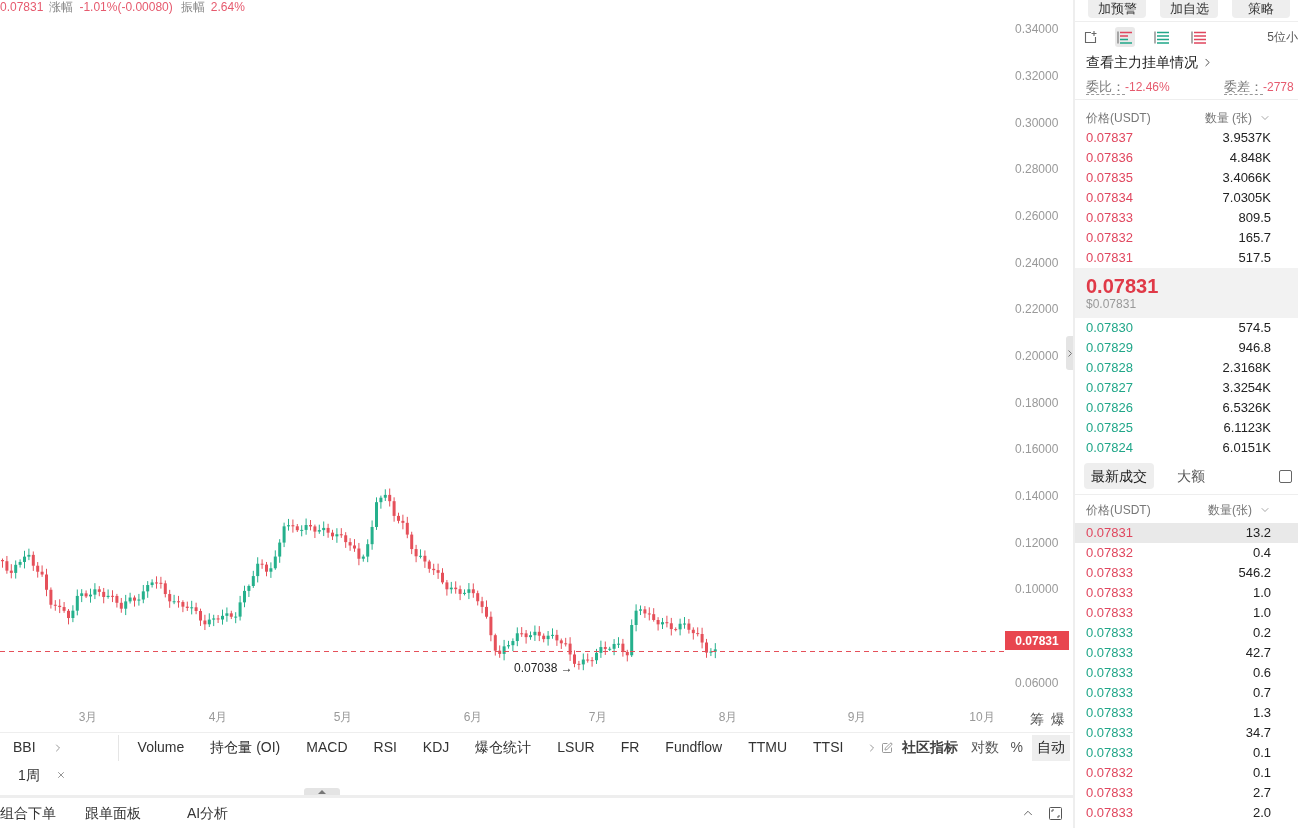 This screenshot has width=1298, height=828. Describe the element at coordinates (245, 747) in the screenshot. I see `indicator-tab: 持仓量 (OI)` at that location.